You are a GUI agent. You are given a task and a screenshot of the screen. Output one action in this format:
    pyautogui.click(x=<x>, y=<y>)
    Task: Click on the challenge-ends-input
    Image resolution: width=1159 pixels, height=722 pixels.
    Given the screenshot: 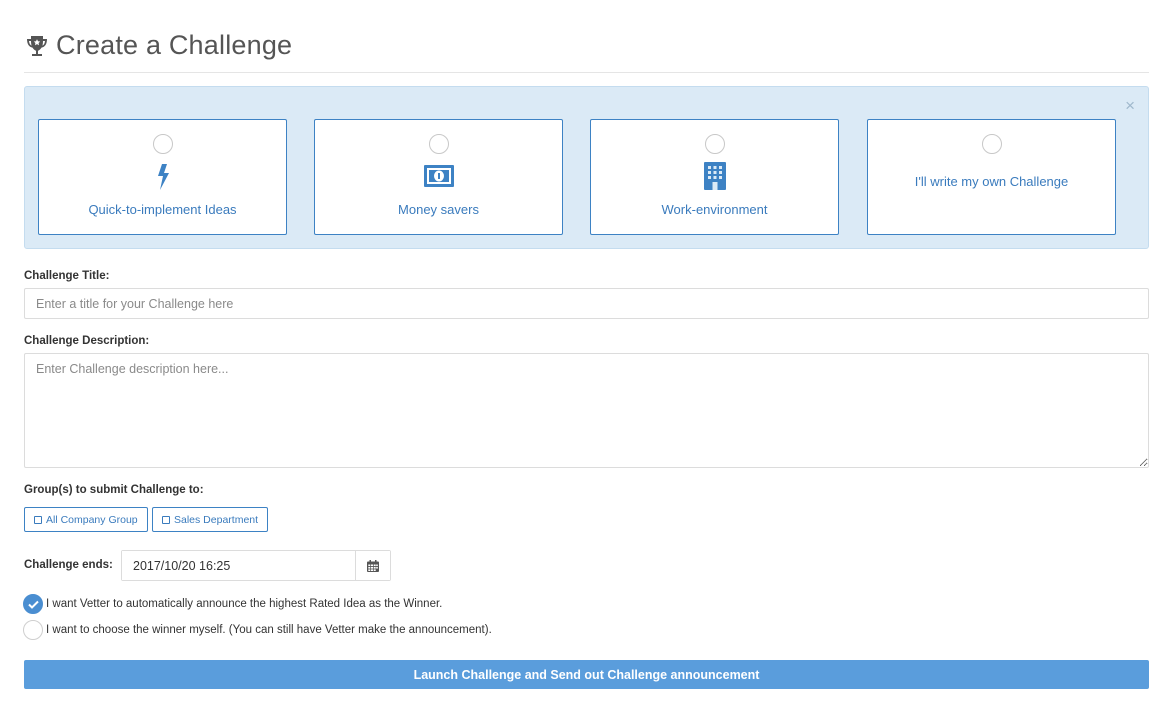 What is the action you would take?
    pyautogui.click(x=238, y=565)
    